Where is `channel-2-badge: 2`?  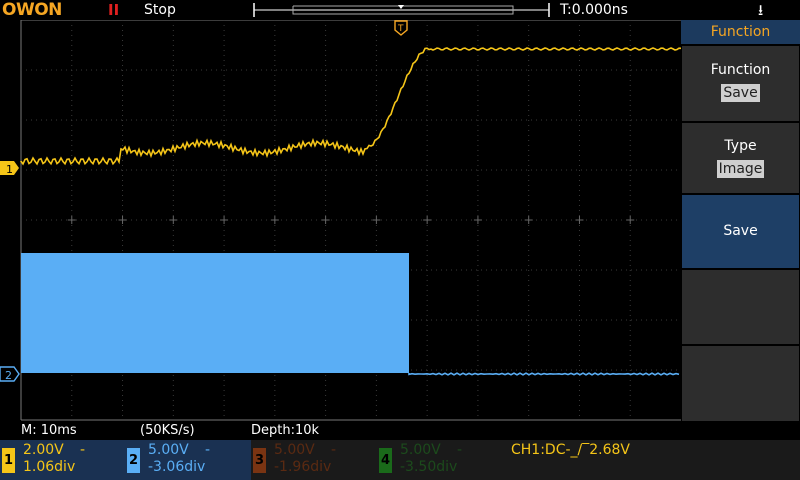
channel-2-badge: 2 is located at coordinates (133, 460).